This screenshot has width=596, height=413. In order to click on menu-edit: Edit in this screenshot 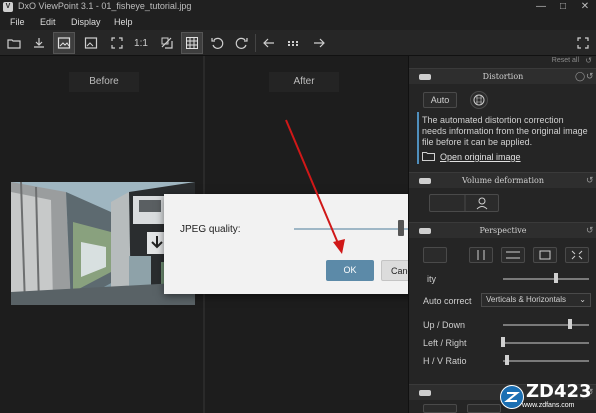, I will do `click(48, 22)`.